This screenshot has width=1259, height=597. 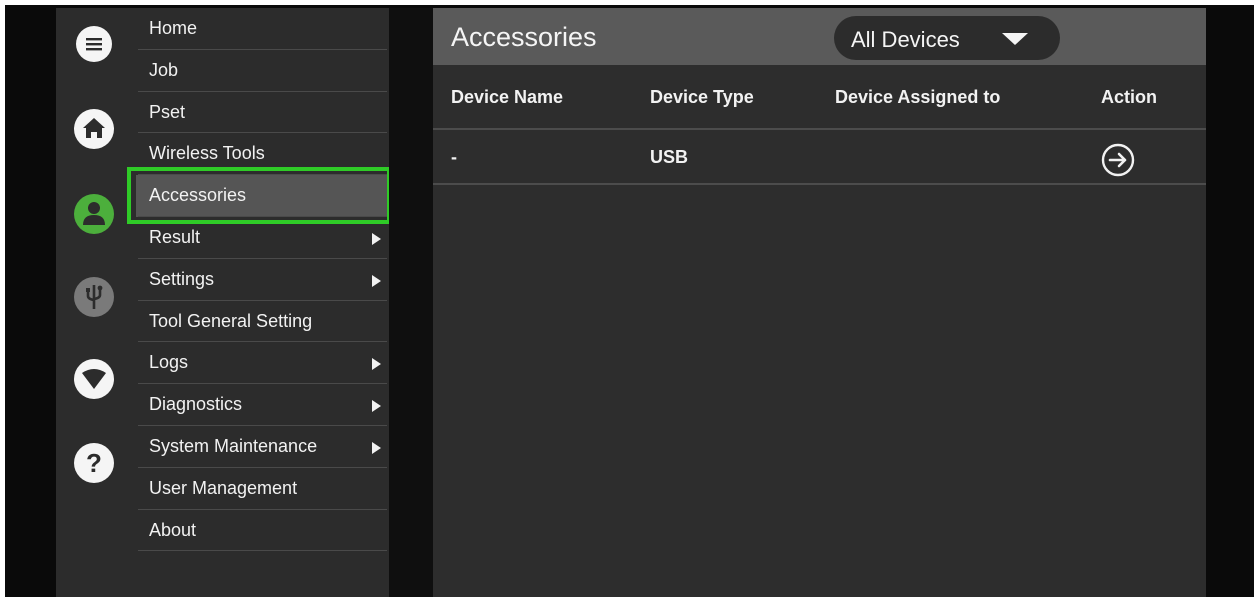 I want to click on usb-icon, so click(x=94, y=297).